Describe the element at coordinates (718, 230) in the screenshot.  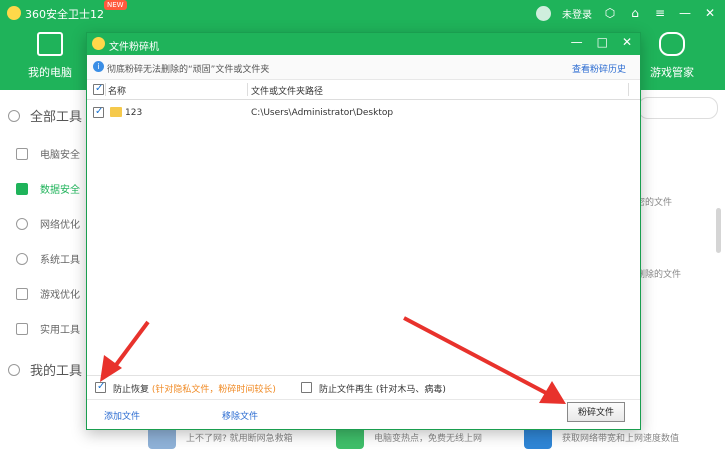
I see `scrollbar` at that location.